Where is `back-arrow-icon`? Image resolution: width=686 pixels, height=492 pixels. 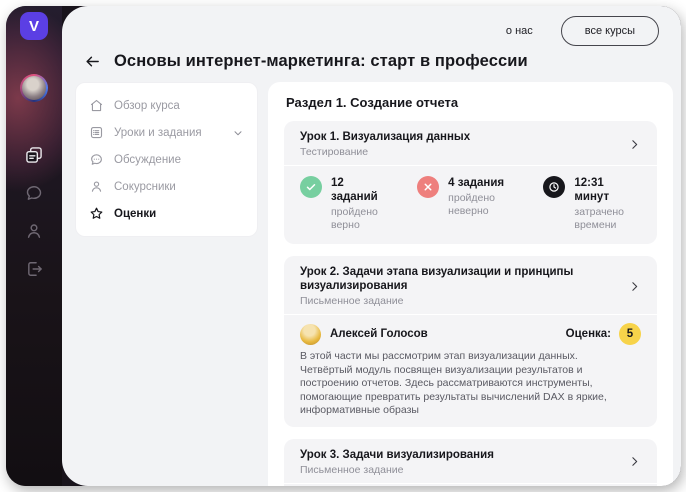
back-arrow-icon is located at coordinates (92, 61).